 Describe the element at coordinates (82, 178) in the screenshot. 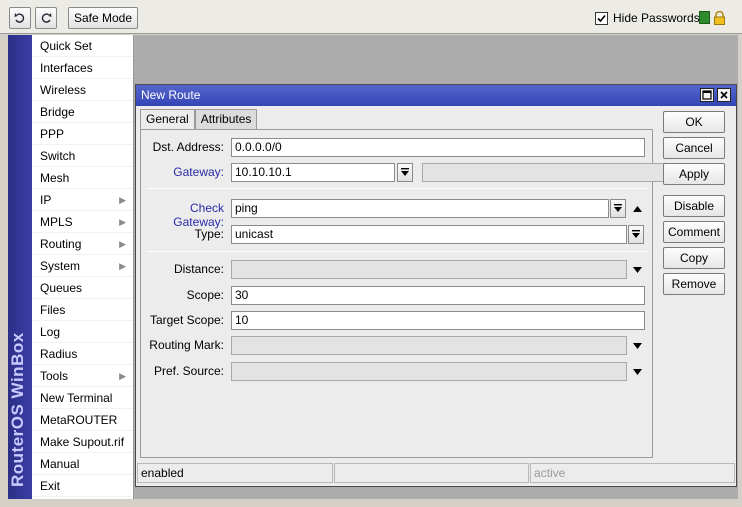

I see `menu-item-mesh: Mesh` at that location.